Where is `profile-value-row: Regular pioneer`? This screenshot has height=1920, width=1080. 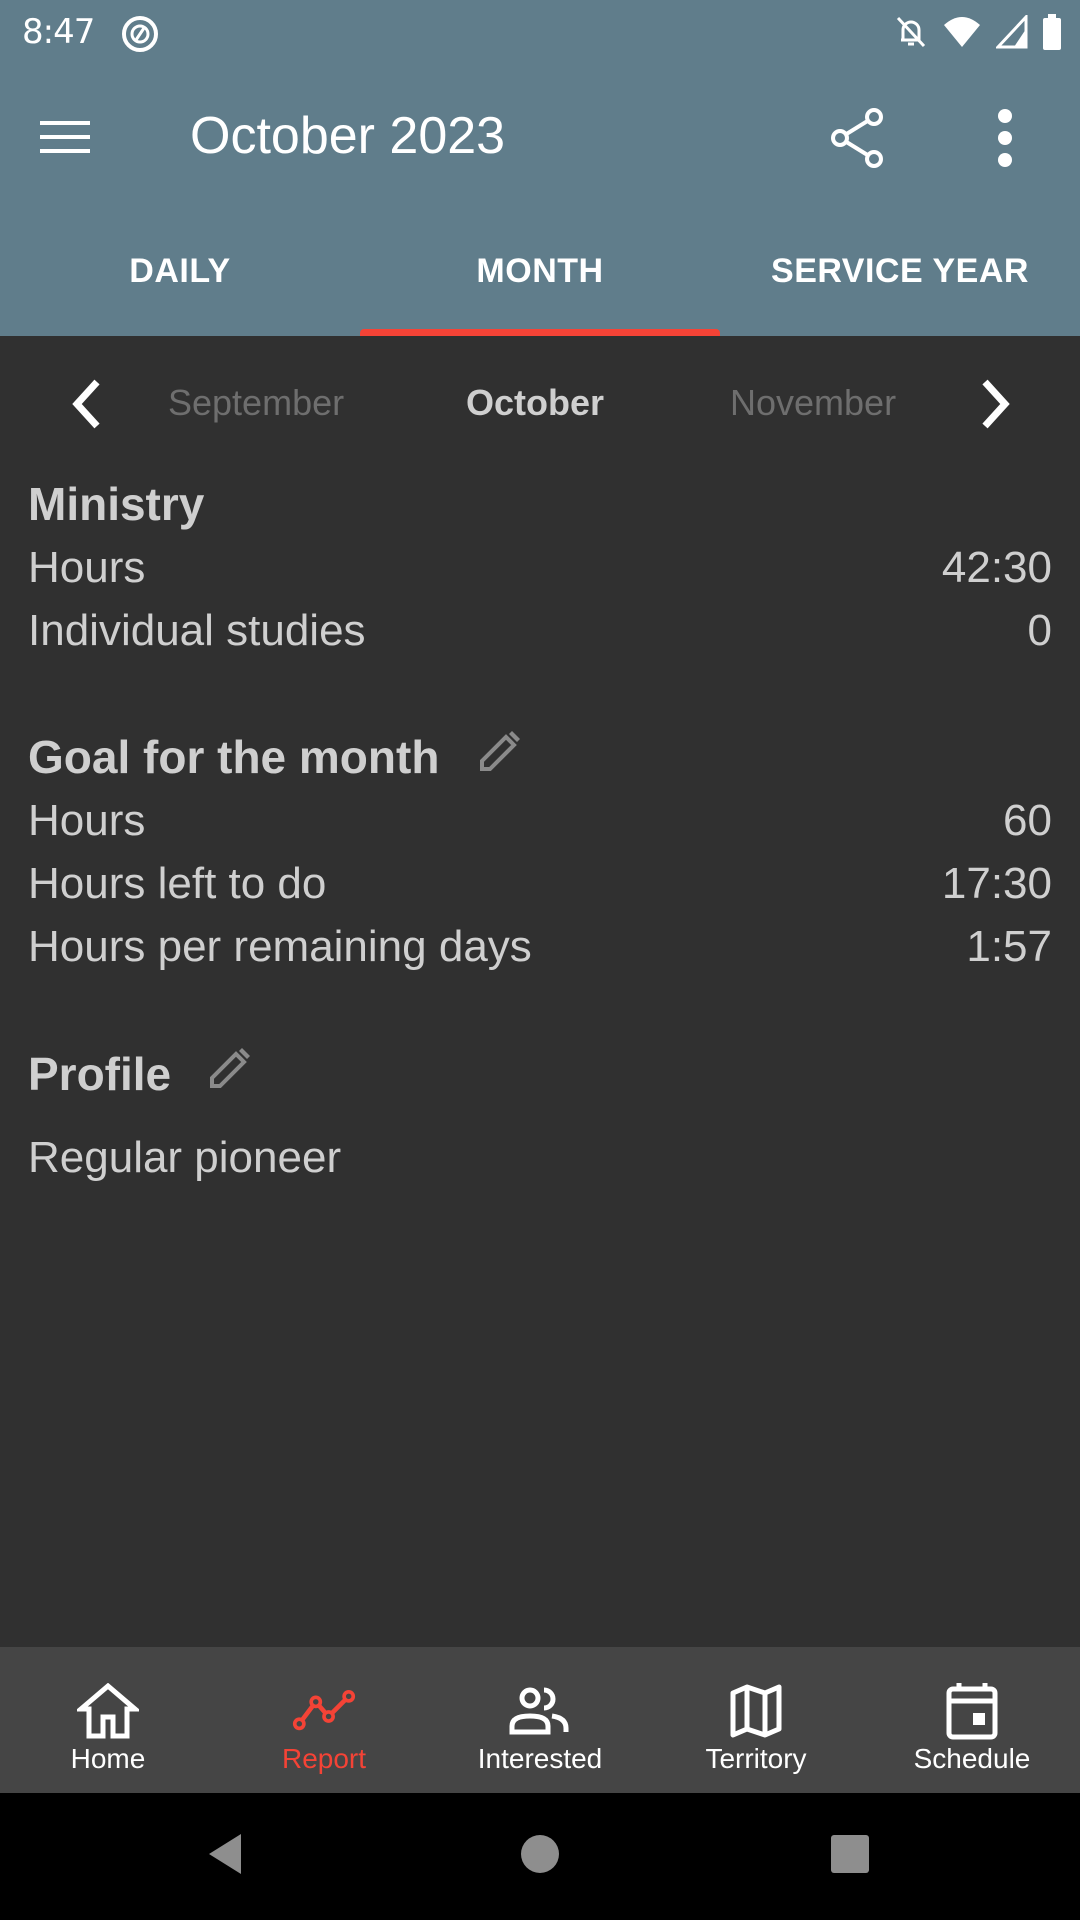
profile-value-row: Regular pioneer is located at coordinates (540, 1157).